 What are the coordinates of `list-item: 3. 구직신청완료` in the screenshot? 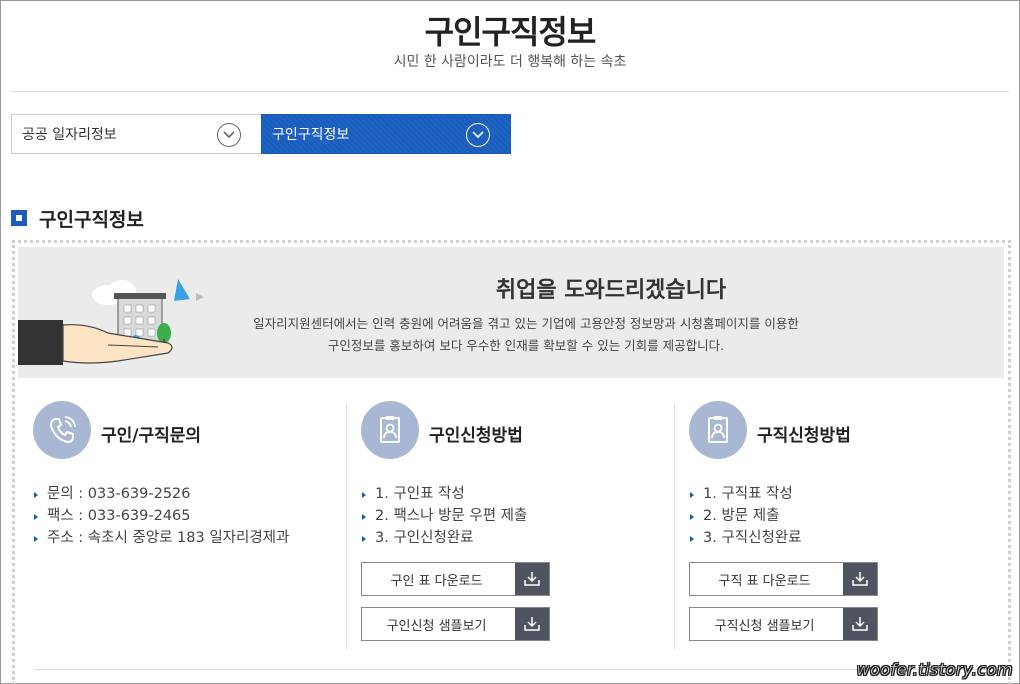 It's located at (745, 538).